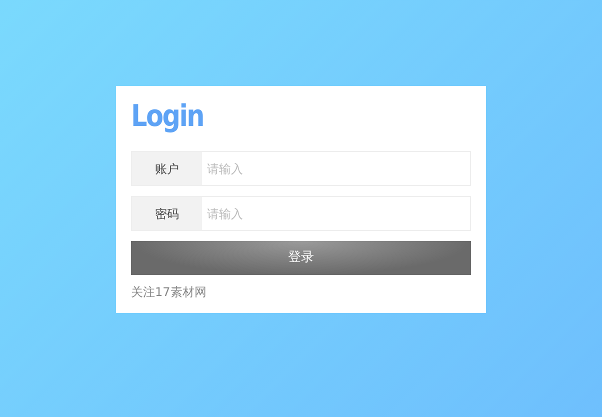 The height and width of the screenshot is (417, 602). I want to click on account-field: 账户 请输入, so click(301, 168).